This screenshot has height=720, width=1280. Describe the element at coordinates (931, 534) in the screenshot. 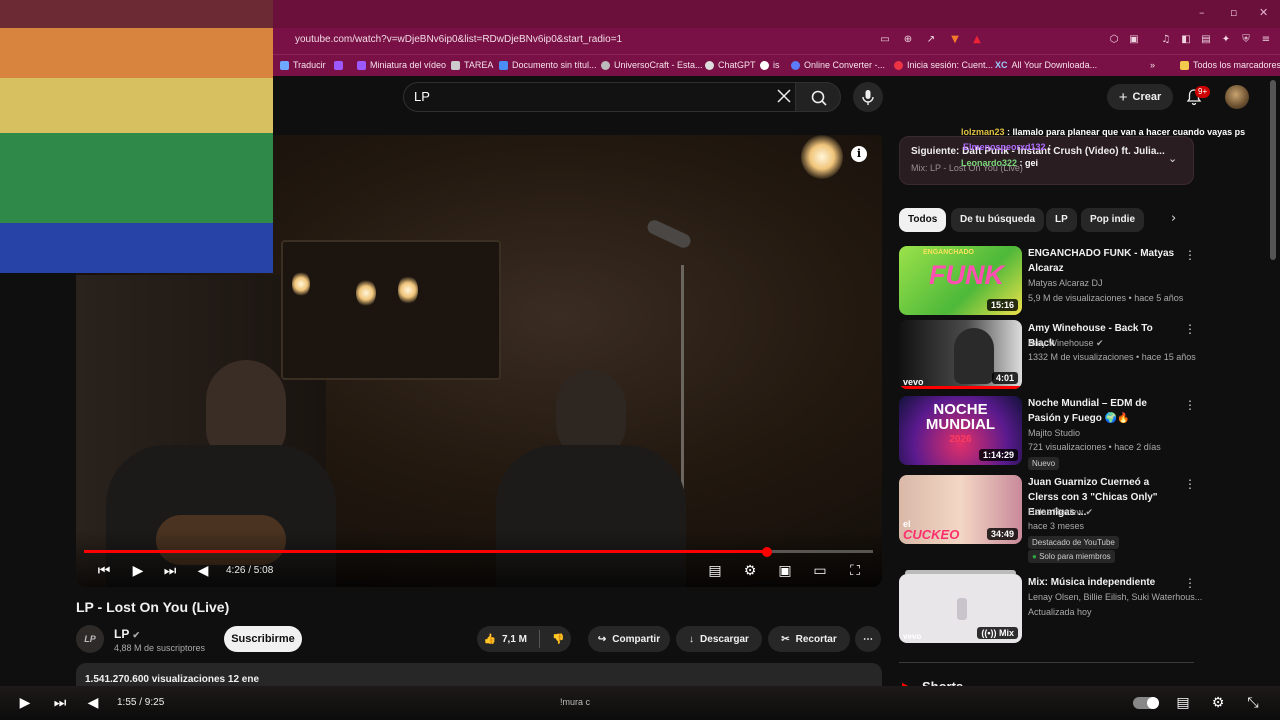

I see `thumb-text: CUCKEO` at that location.